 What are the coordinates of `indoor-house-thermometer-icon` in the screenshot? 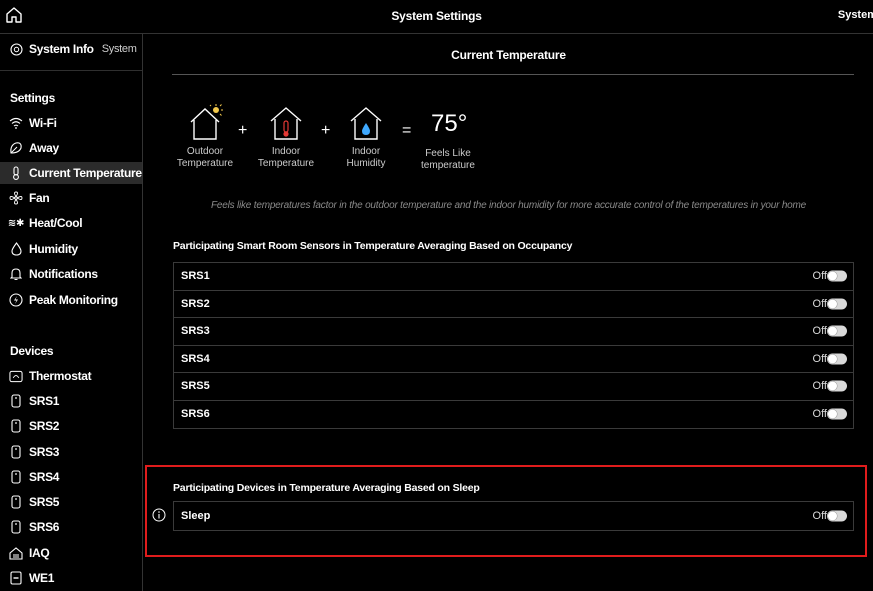 It's located at (286, 123).